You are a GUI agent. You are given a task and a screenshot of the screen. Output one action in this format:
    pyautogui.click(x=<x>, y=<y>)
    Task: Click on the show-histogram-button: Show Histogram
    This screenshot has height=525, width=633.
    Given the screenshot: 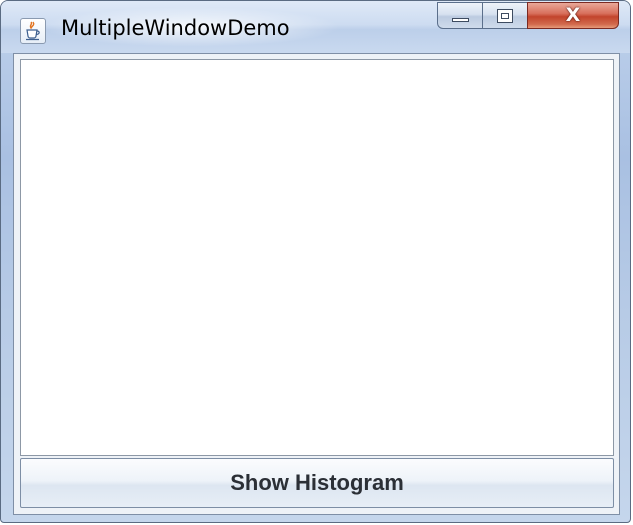 What is the action you would take?
    pyautogui.click(x=317, y=483)
    